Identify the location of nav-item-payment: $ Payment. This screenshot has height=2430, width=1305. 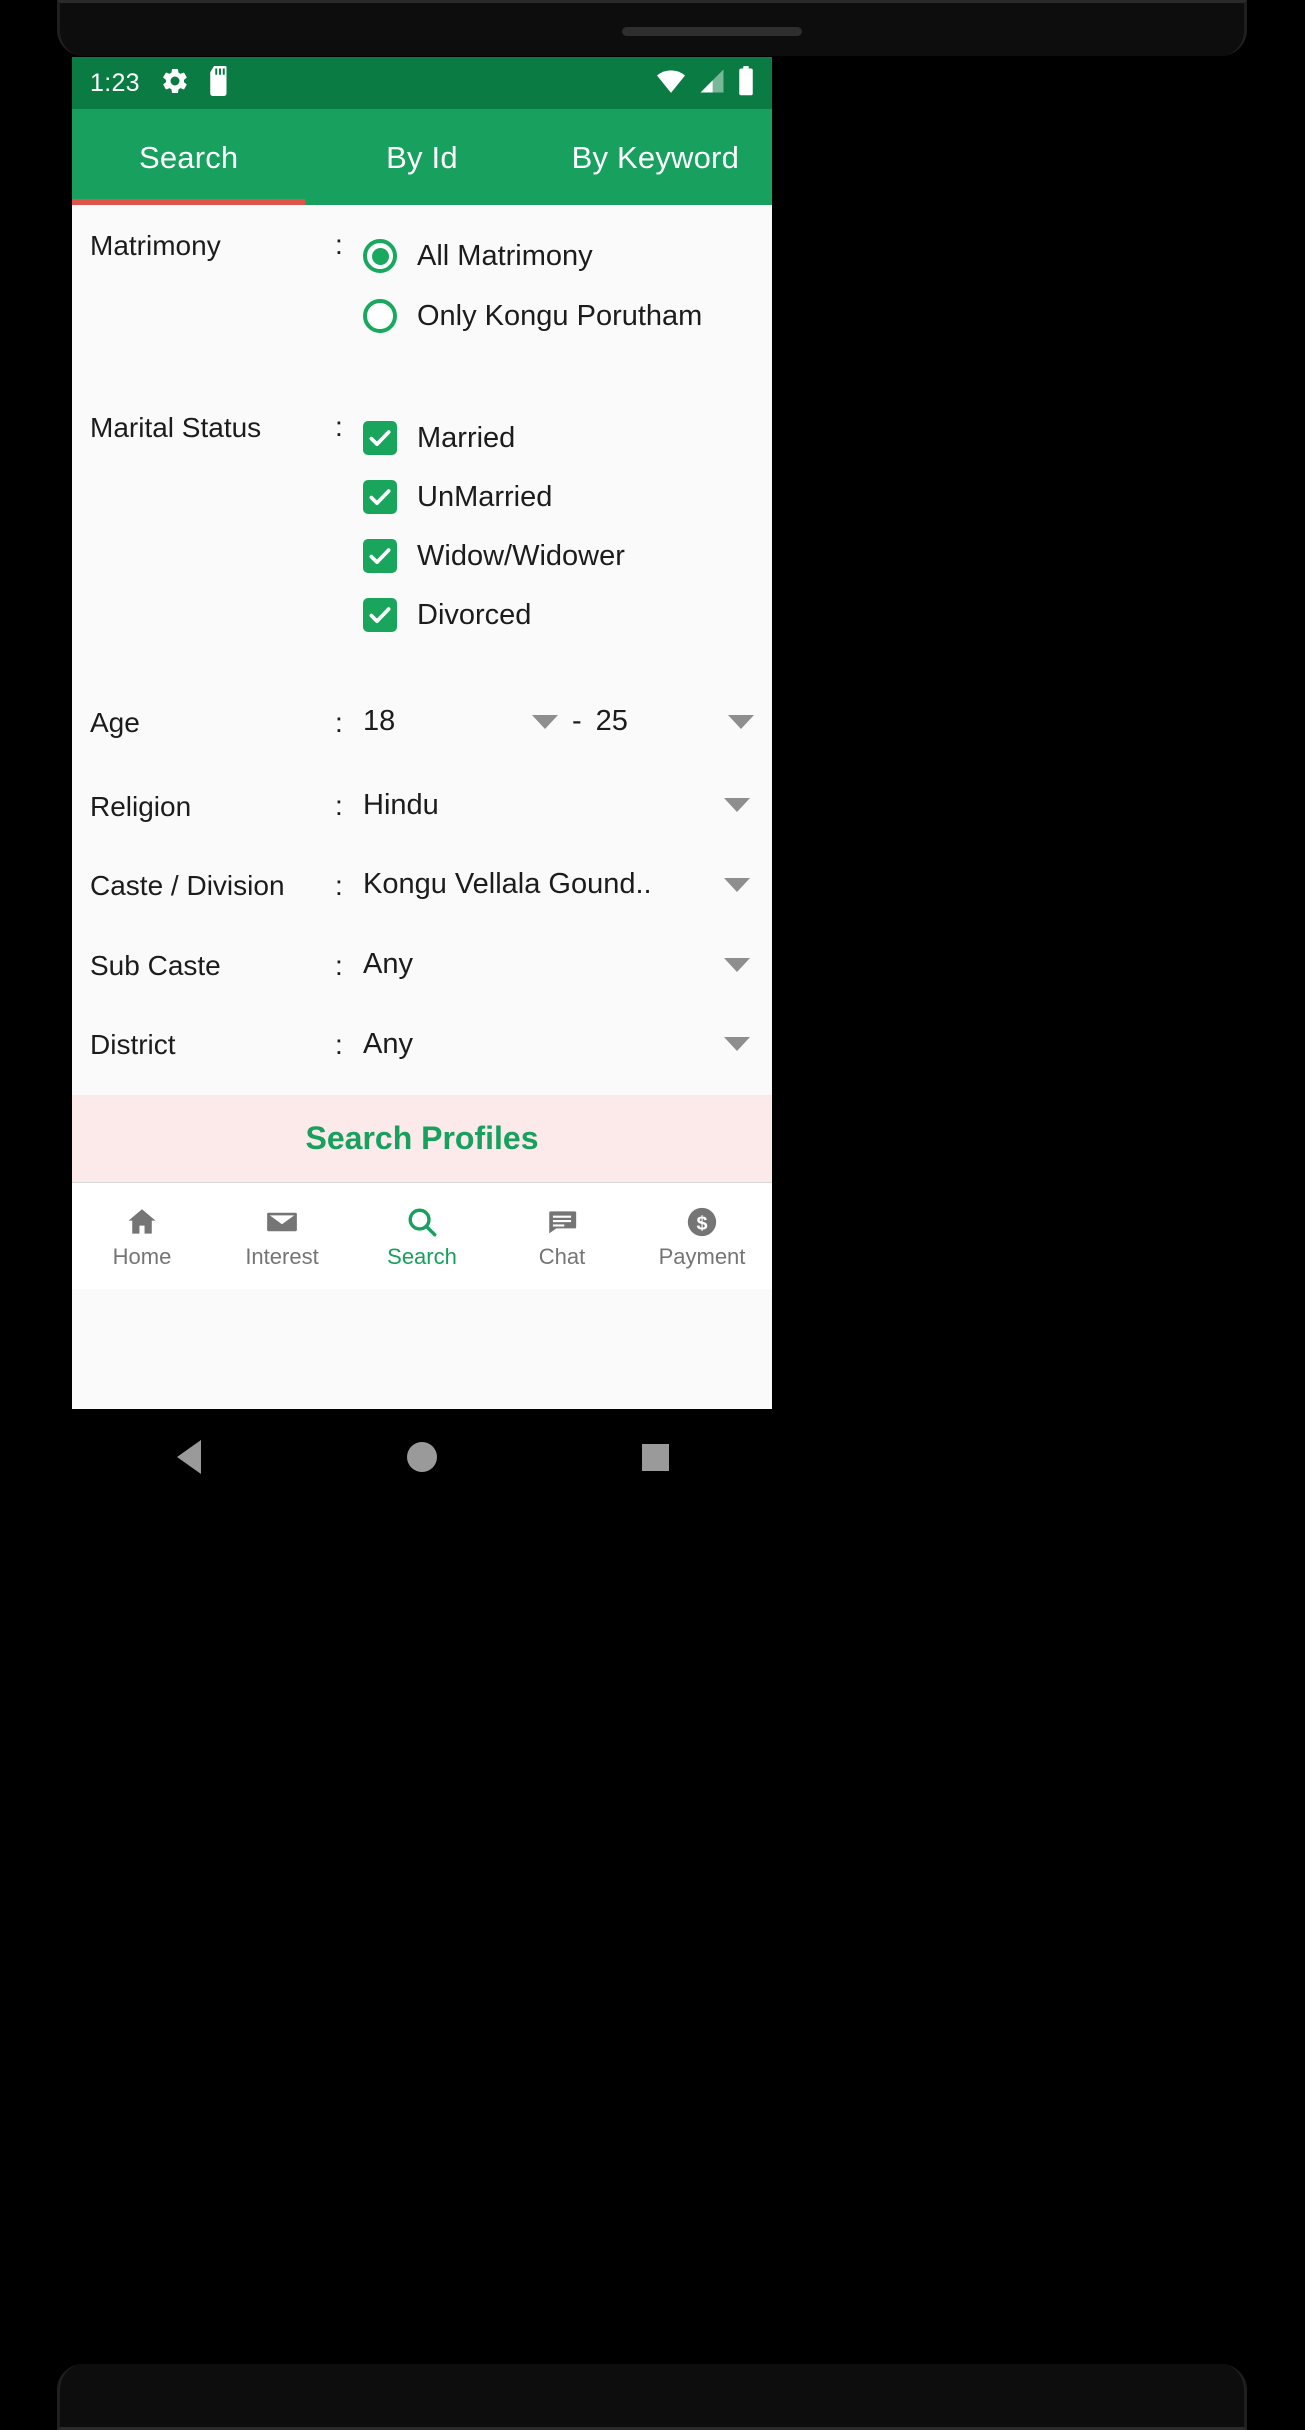
(702, 1236).